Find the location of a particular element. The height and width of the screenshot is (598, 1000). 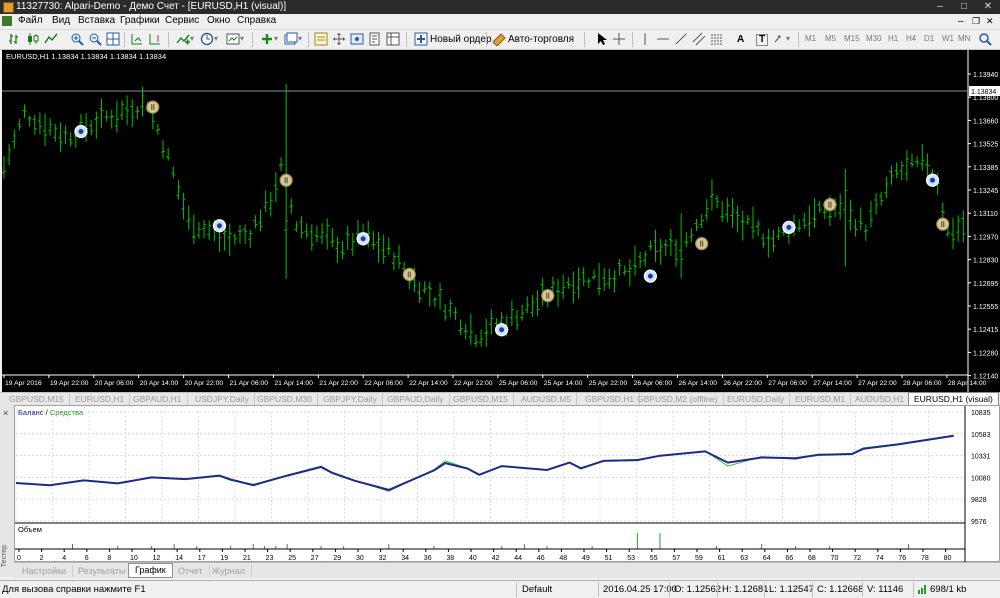

tester-x-label: 70 is located at coordinates (835, 558).